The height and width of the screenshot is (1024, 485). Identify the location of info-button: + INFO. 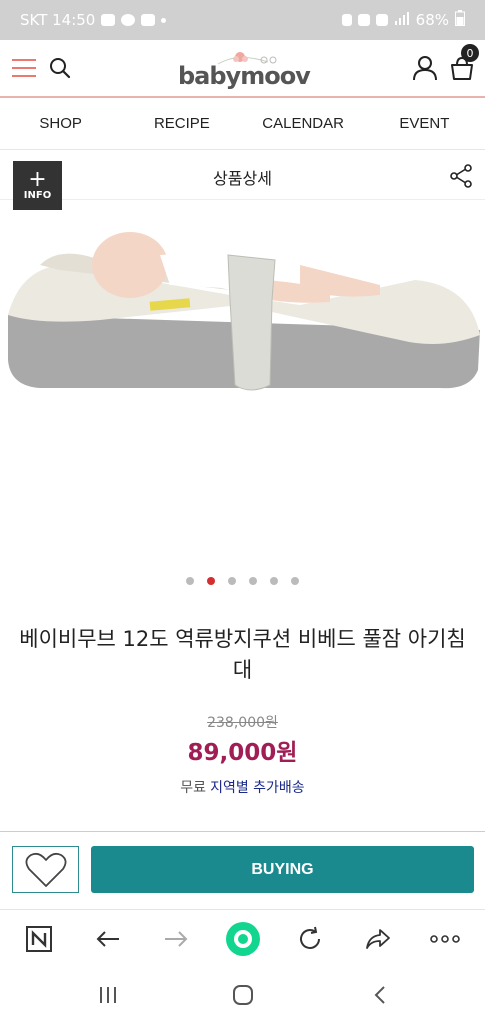
(37, 185).